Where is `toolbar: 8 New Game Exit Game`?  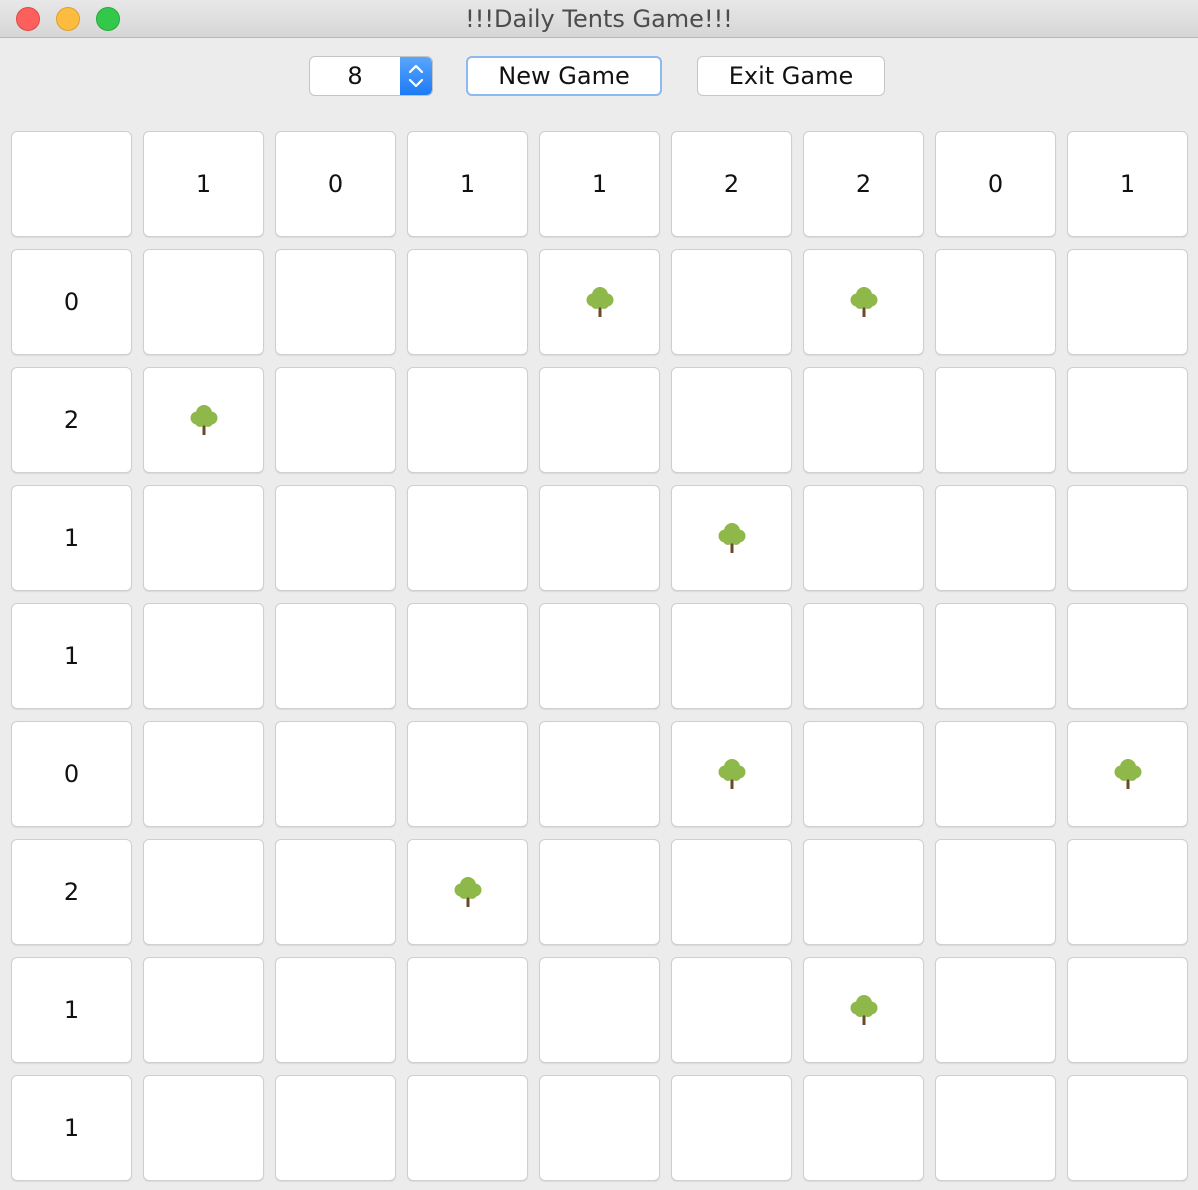
toolbar: 8 New Game Exit Game is located at coordinates (599, 78).